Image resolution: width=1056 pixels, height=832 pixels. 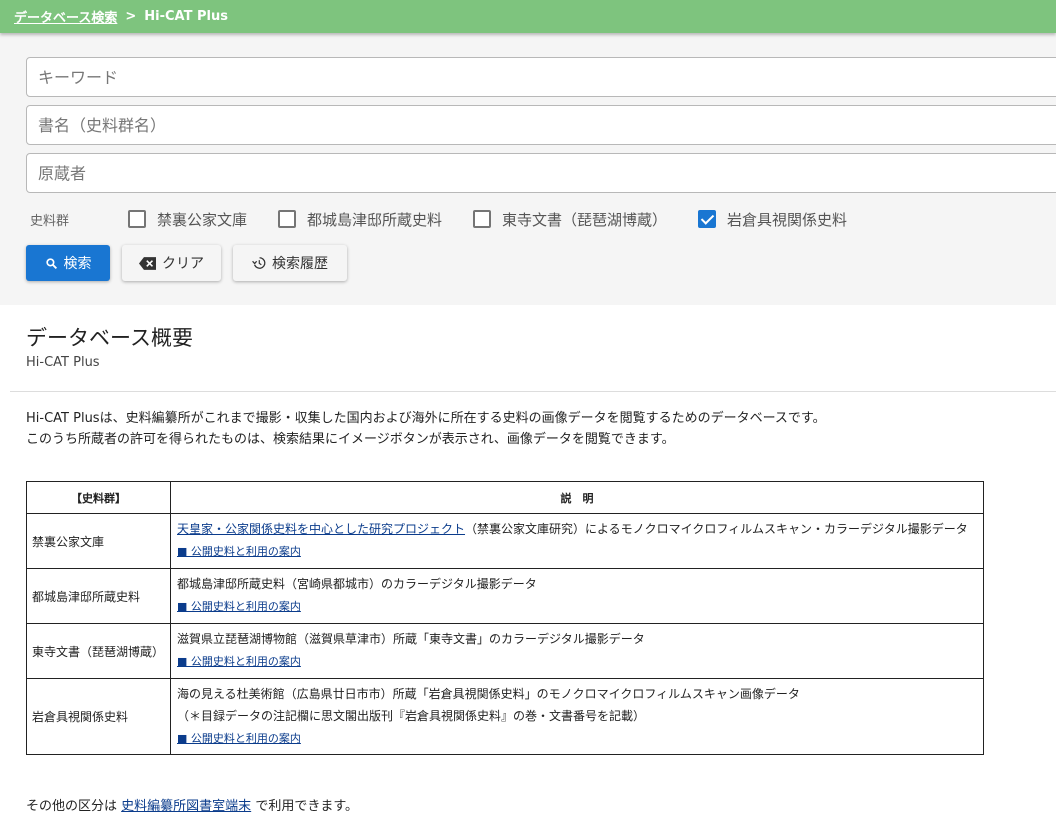 I want to click on history-icon, so click(x=259, y=263).